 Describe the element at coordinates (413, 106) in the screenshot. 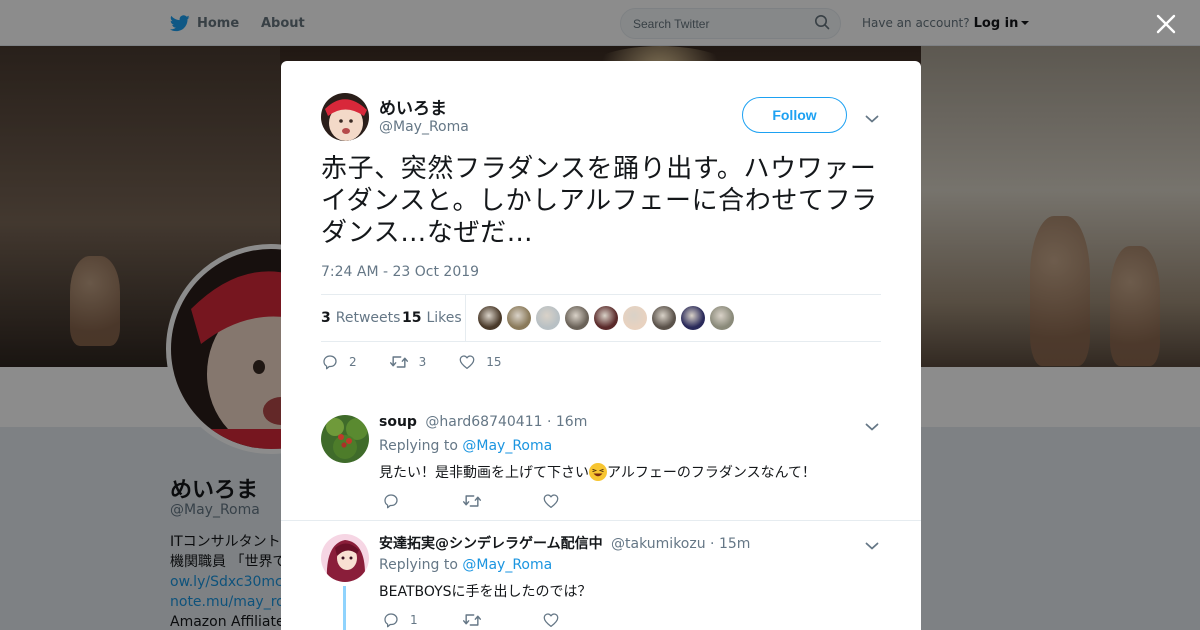

I see `tweet-author-name: めいろま` at that location.